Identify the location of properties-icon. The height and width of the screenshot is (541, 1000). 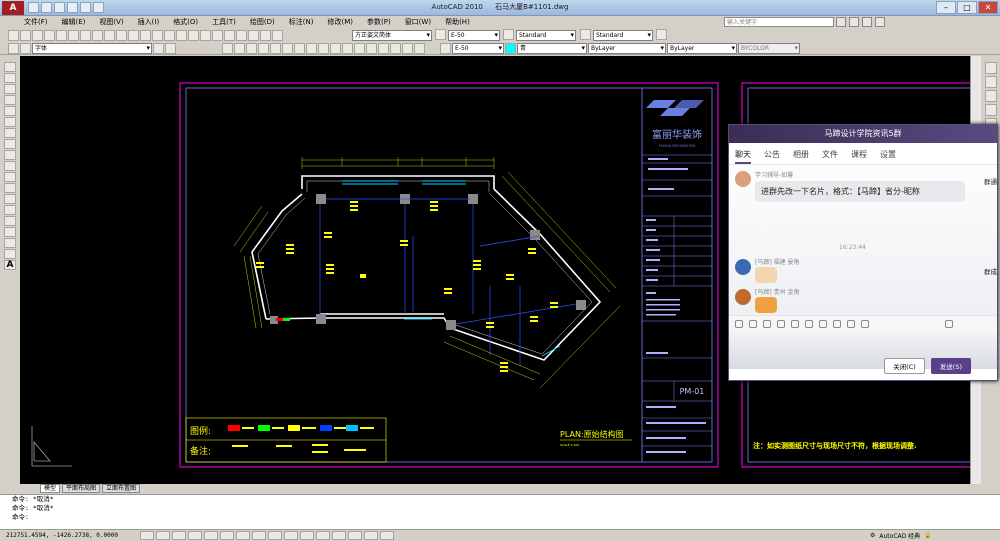
(217, 35).